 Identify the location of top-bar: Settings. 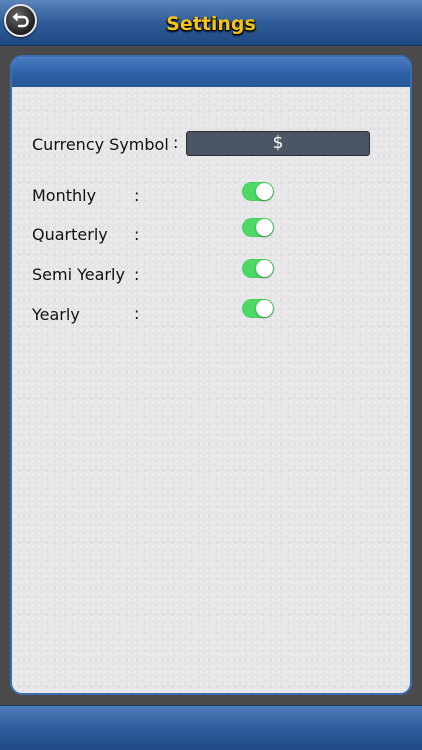
(211, 23).